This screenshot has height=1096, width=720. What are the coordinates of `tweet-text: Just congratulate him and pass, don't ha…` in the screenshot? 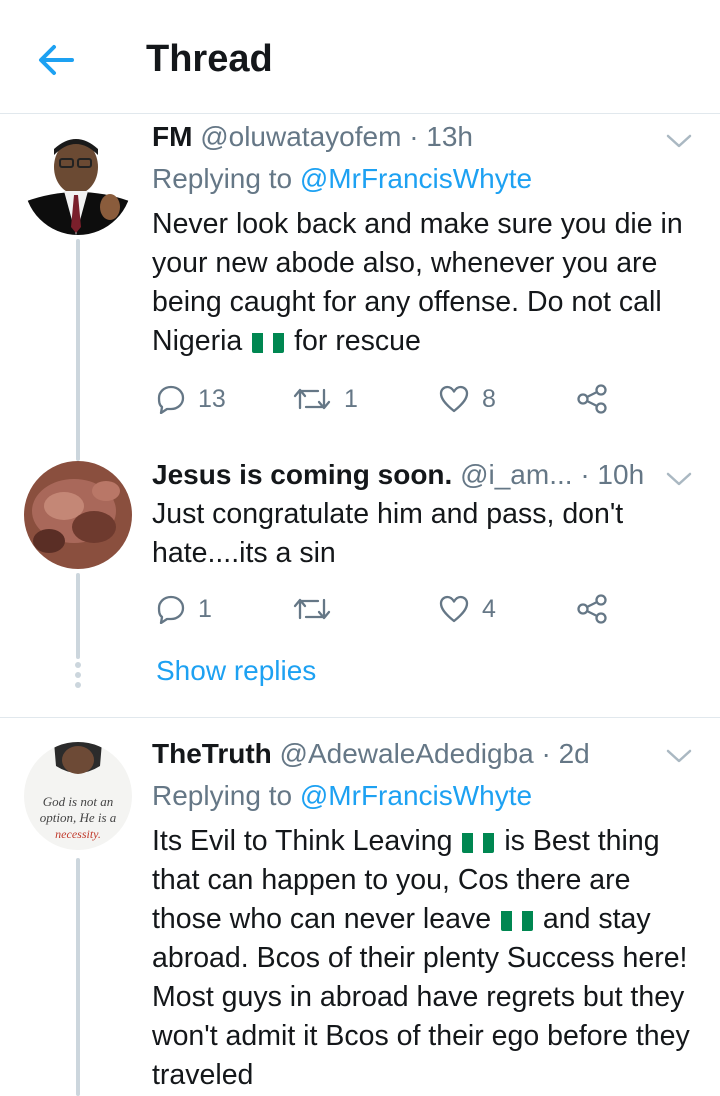 It's located at (388, 533).